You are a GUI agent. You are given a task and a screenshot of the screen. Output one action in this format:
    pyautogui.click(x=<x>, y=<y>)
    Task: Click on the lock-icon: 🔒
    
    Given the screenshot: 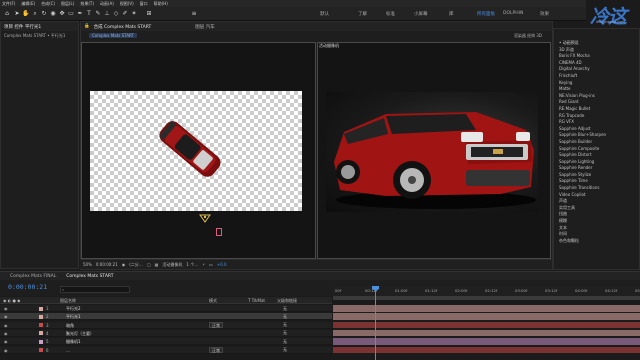 What is the action you would take?
    pyautogui.click(x=87, y=26)
    